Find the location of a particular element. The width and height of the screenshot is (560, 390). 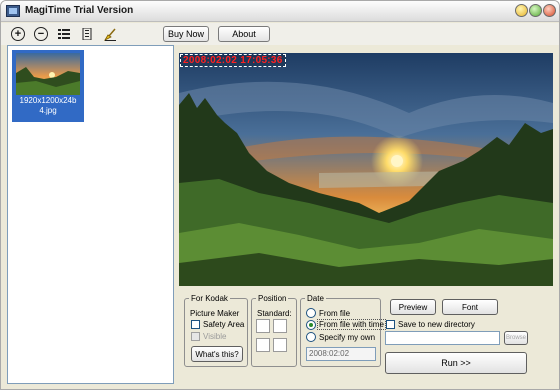

toolbar: + − Buy Now About is located at coordinates (280, 34).